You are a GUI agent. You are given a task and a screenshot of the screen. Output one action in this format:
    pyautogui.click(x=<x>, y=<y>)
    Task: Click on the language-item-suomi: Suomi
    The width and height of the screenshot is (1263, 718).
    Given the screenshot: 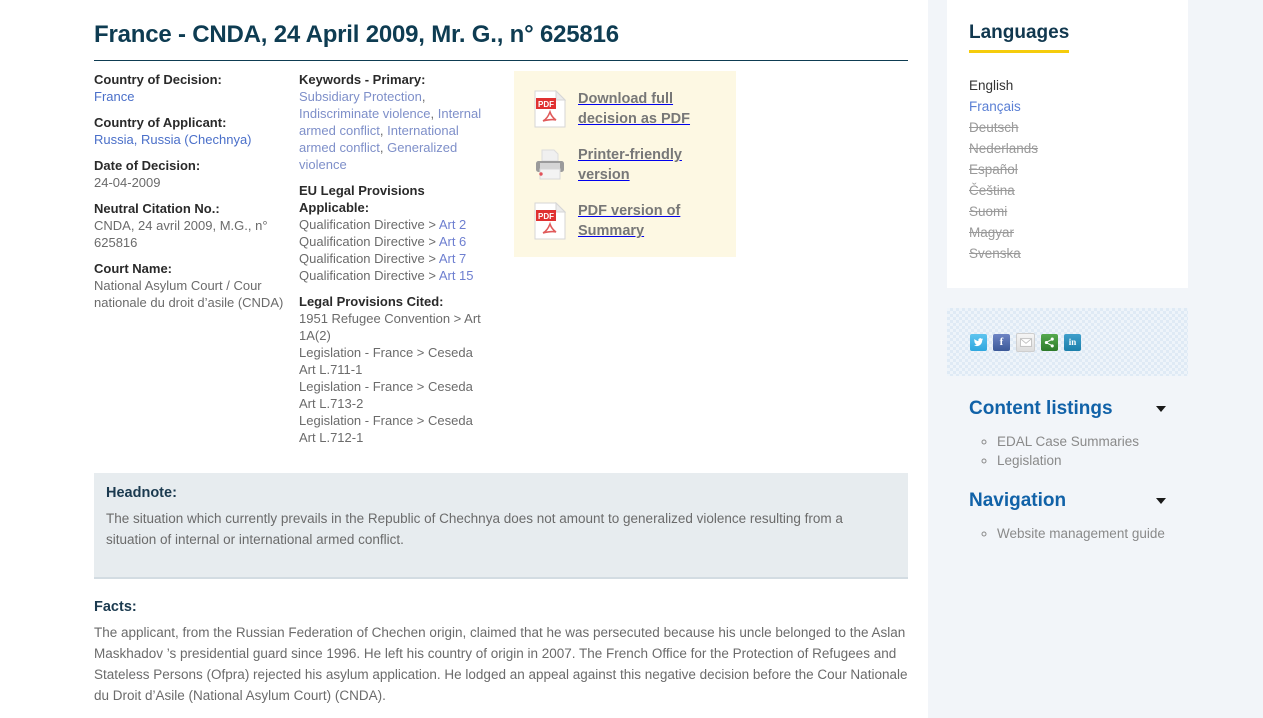 What is the action you would take?
    pyautogui.click(x=988, y=211)
    